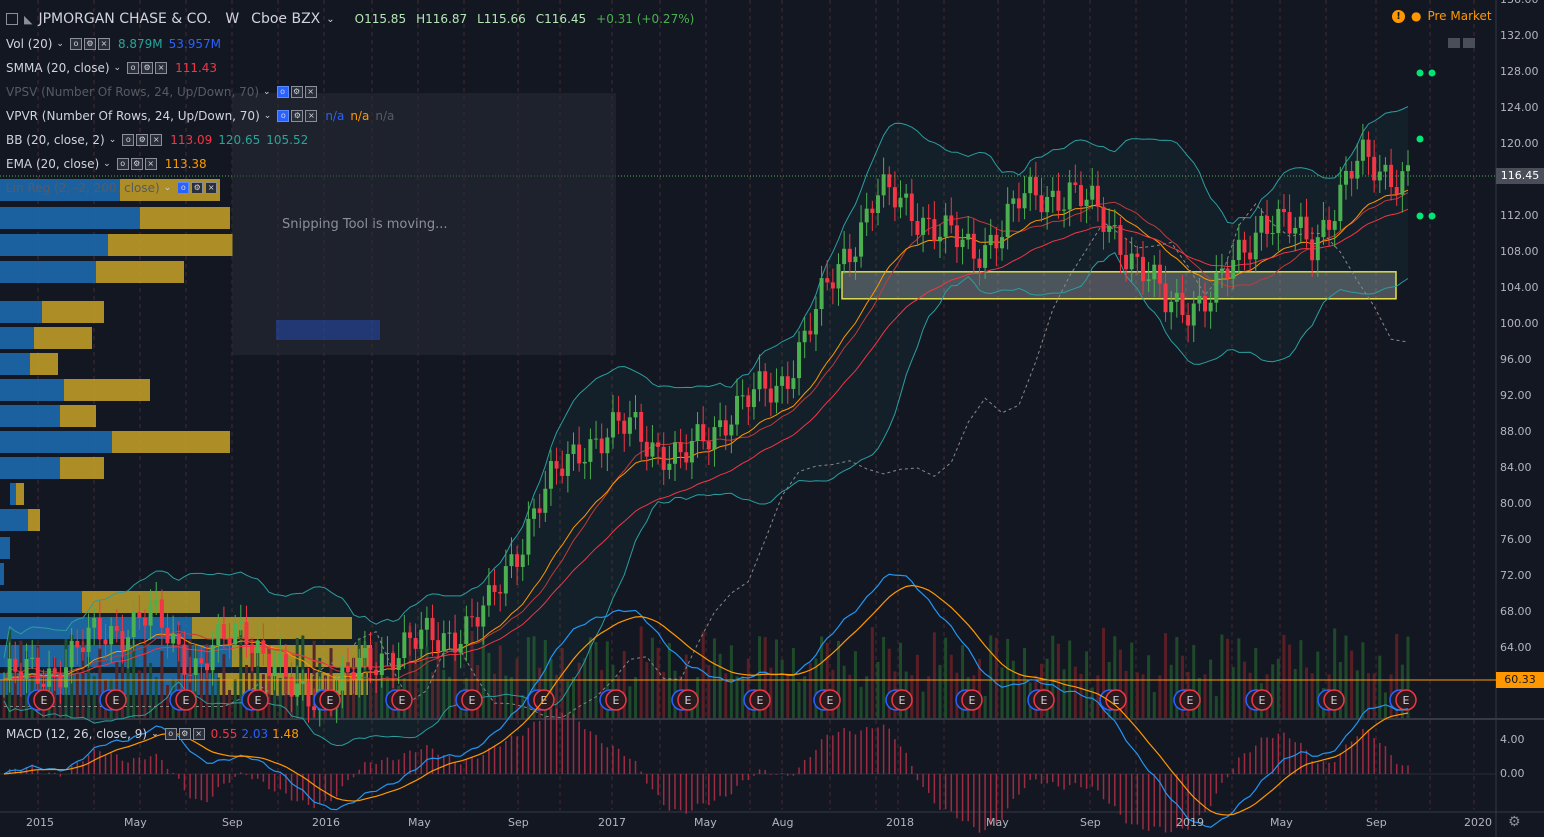 This screenshot has height=837, width=1544. I want to click on chevron-down-icon: ⌄, so click(107, 164).